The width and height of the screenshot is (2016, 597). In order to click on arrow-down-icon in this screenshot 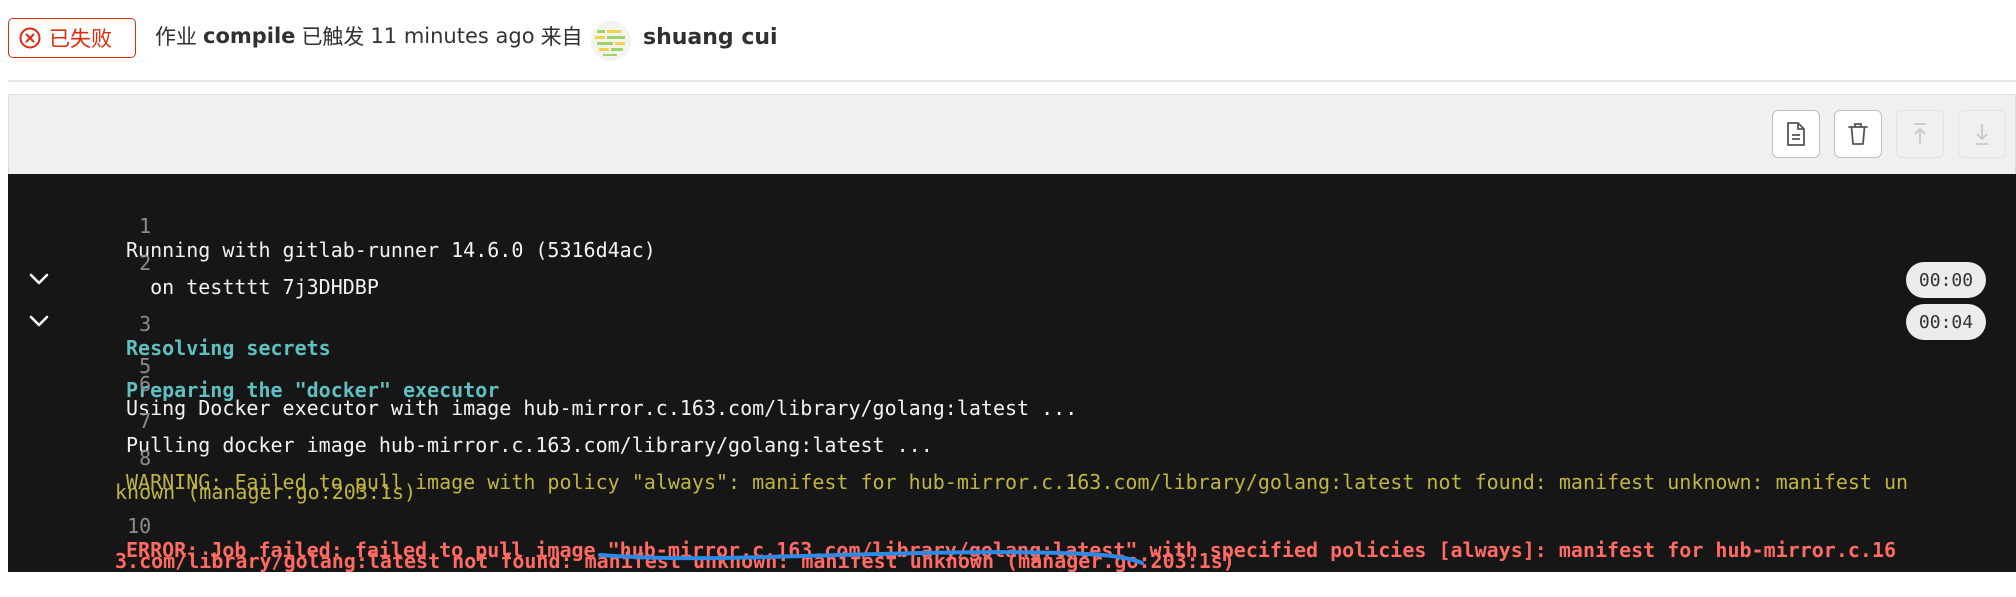, I will do `click(1982, 134)`.